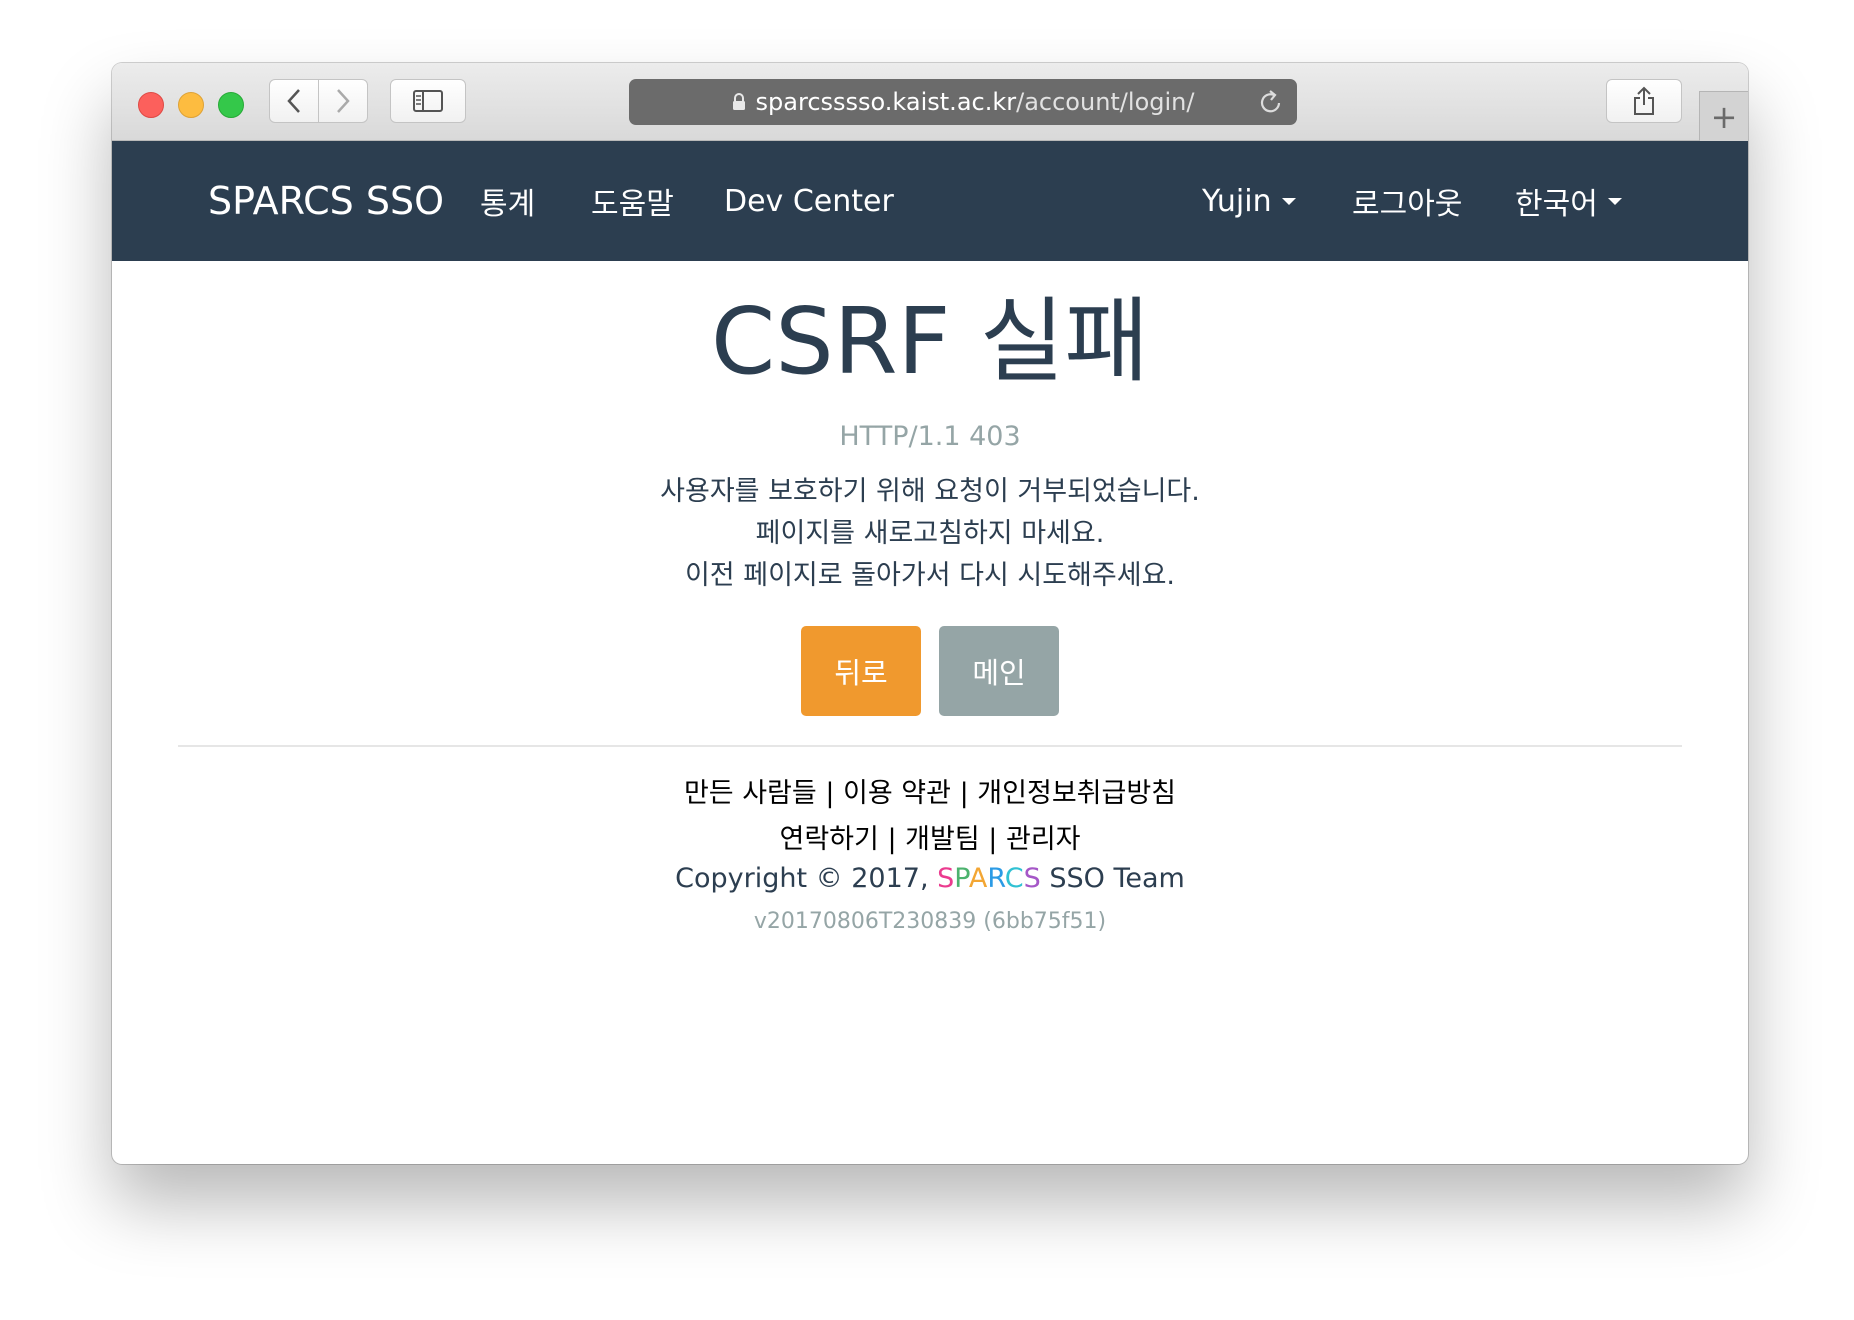 This screenshot has height=1320, width=1854. I want to click on nav-stats-link: 통계, so click(507, 201).